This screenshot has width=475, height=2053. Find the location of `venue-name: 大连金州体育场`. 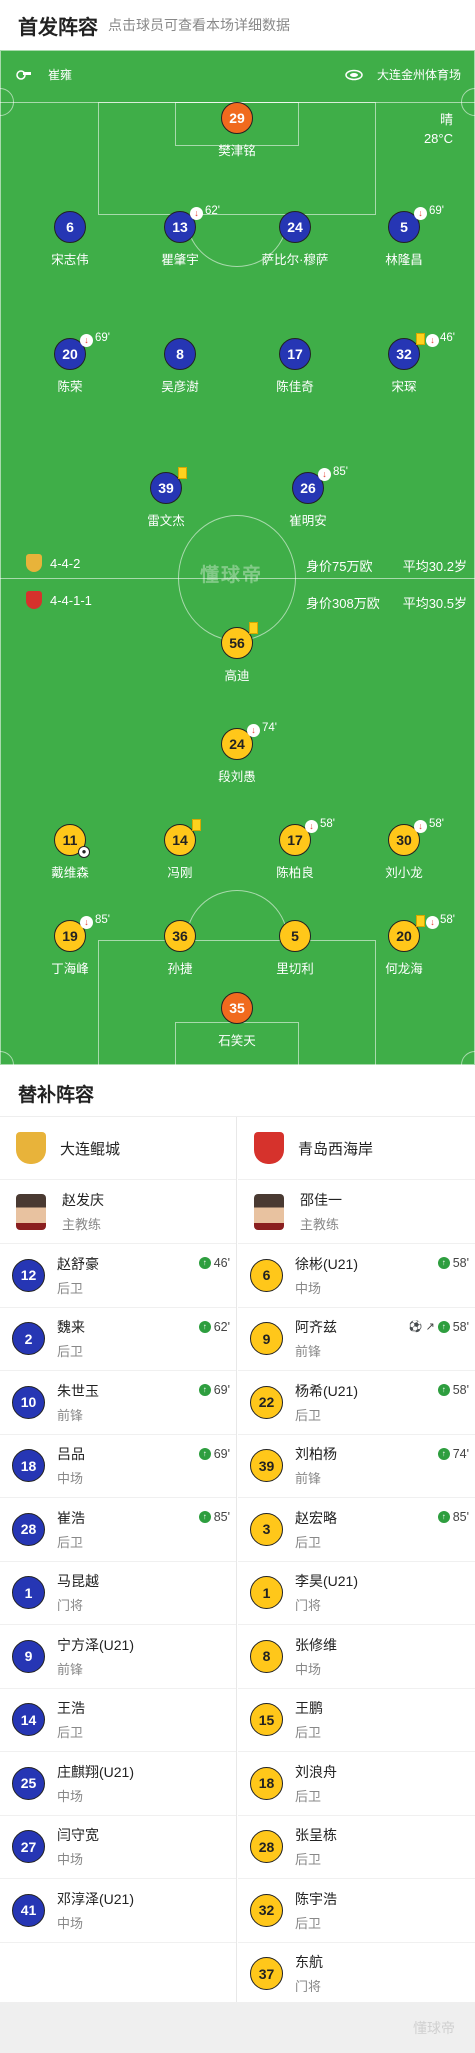

venue-name: 大连金州体育场 is located at coordinates (418, 75).